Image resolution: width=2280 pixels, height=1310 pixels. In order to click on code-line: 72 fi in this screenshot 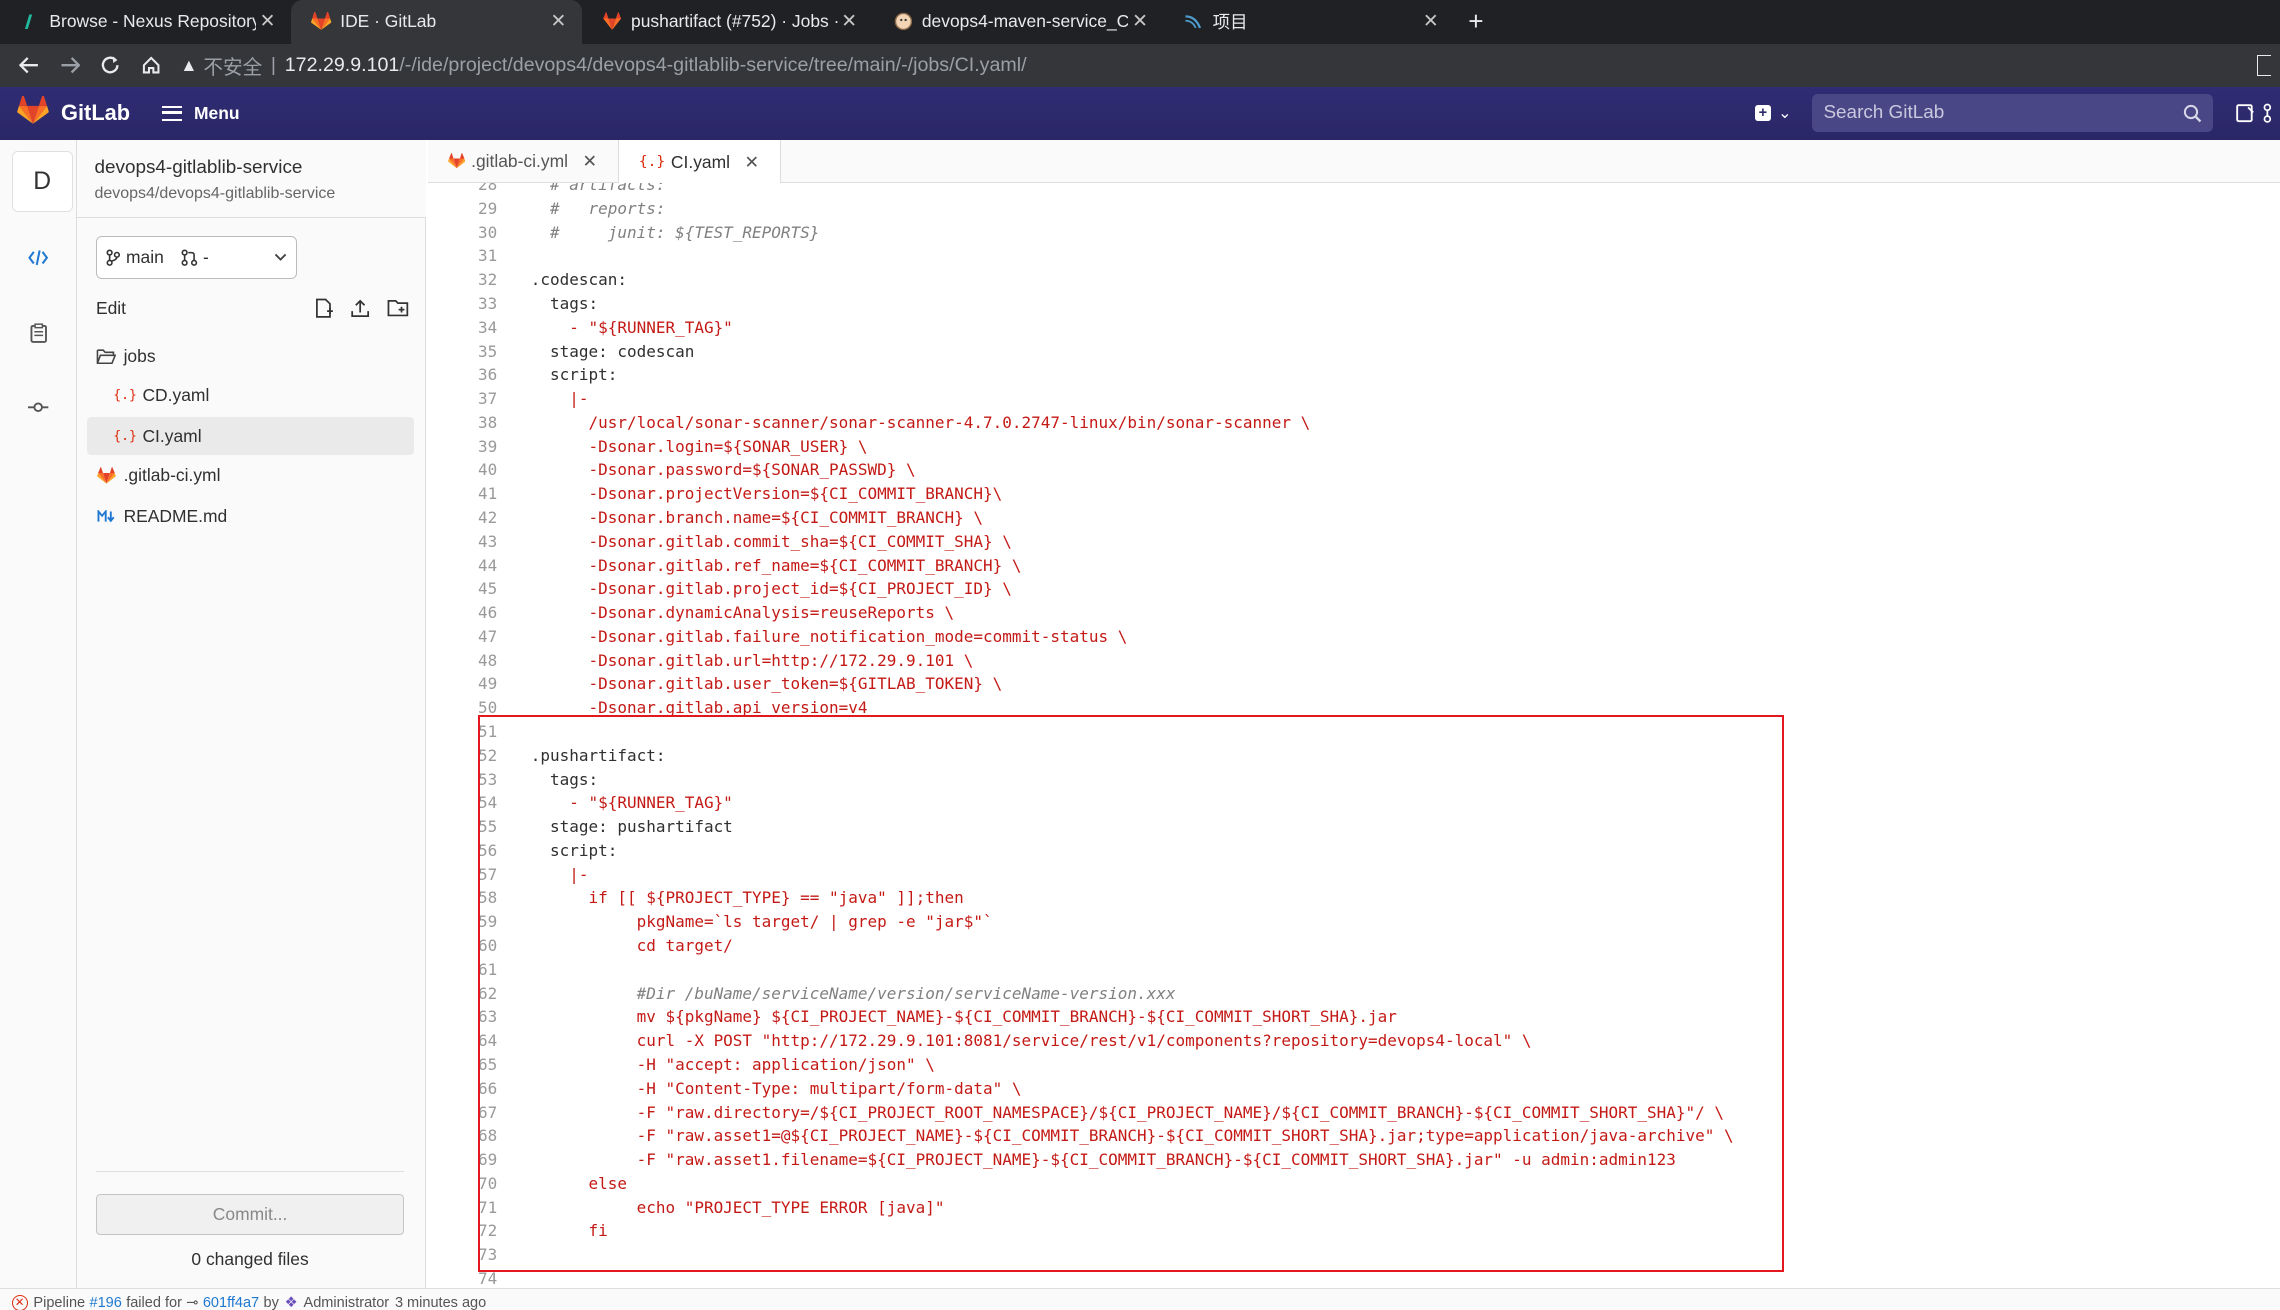, I will do `click(1354, 1231)`.